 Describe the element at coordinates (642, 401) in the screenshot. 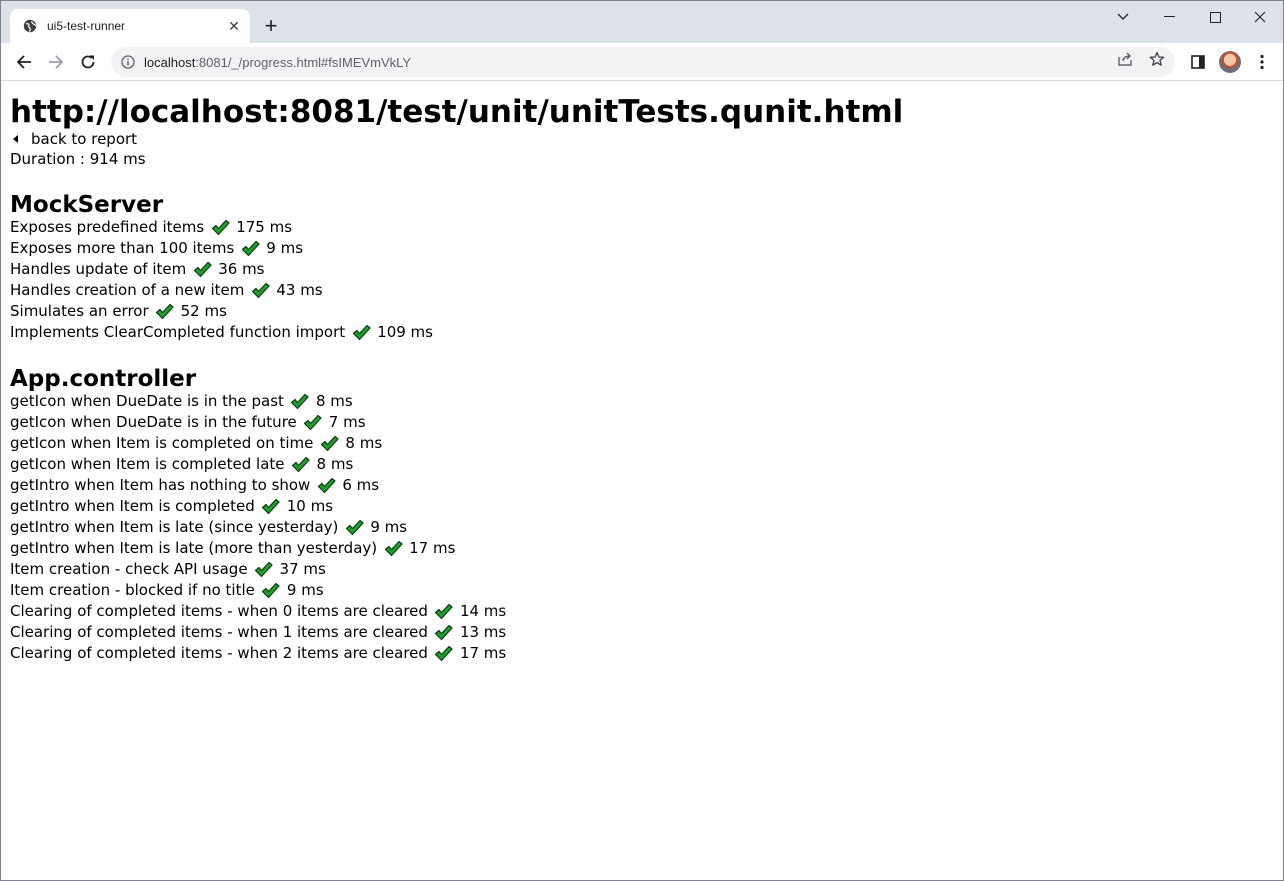

I see `test-row: getIcon when DueDate is in the past 8 ms` at that location.